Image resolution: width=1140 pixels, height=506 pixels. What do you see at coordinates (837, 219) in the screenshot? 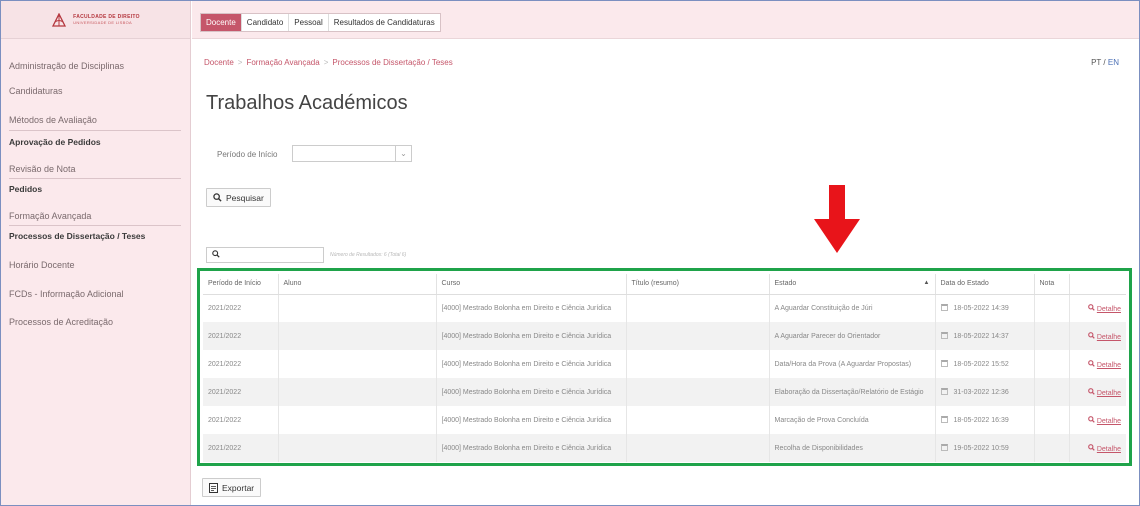
I see `down-arrow-icon` at bounding box center [837, 219].